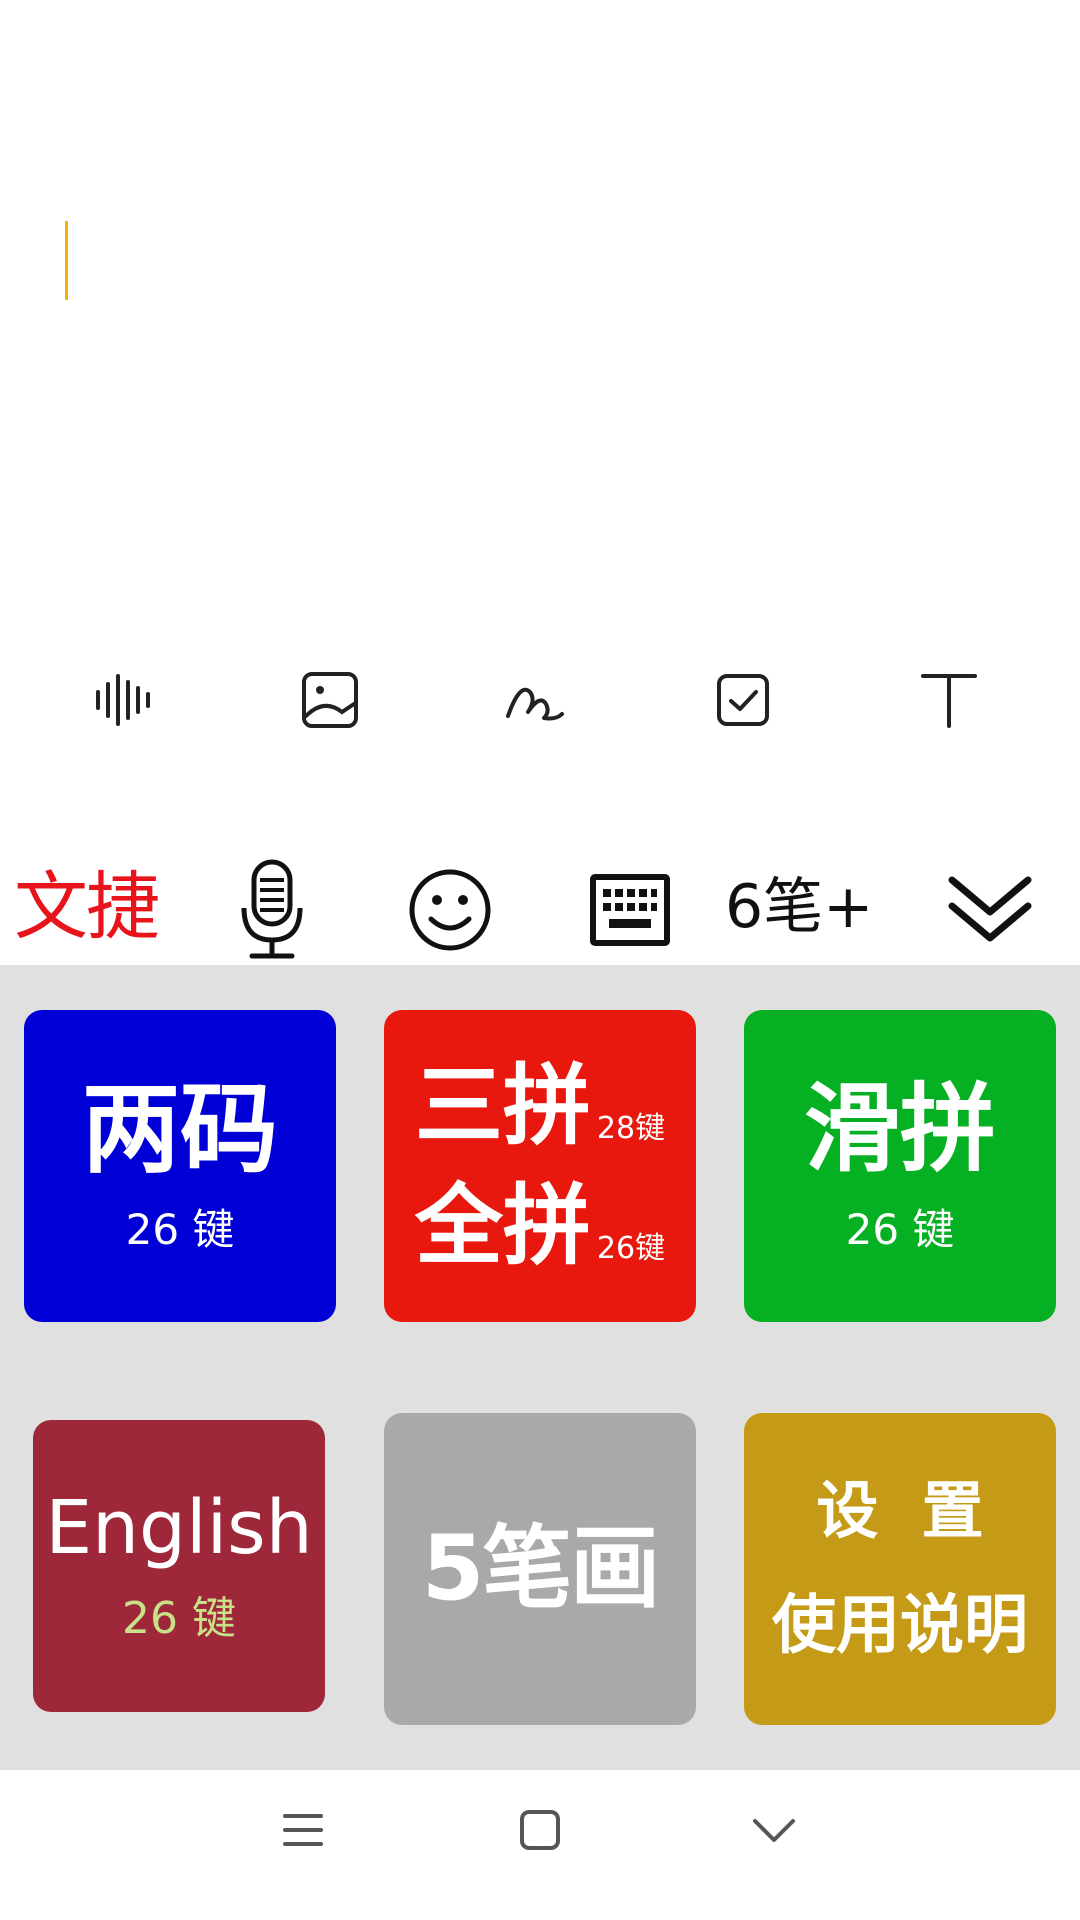 This screenshot has width=1080, height=1920. I want to click on insert-image-button, so click(330, 700).